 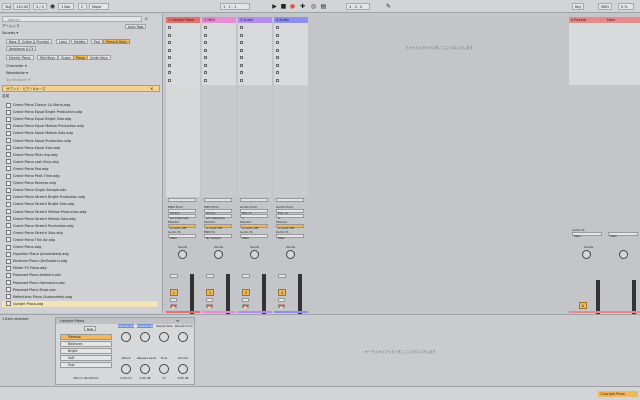 I want to click on return-send-knob, so click(x=586, y=254).